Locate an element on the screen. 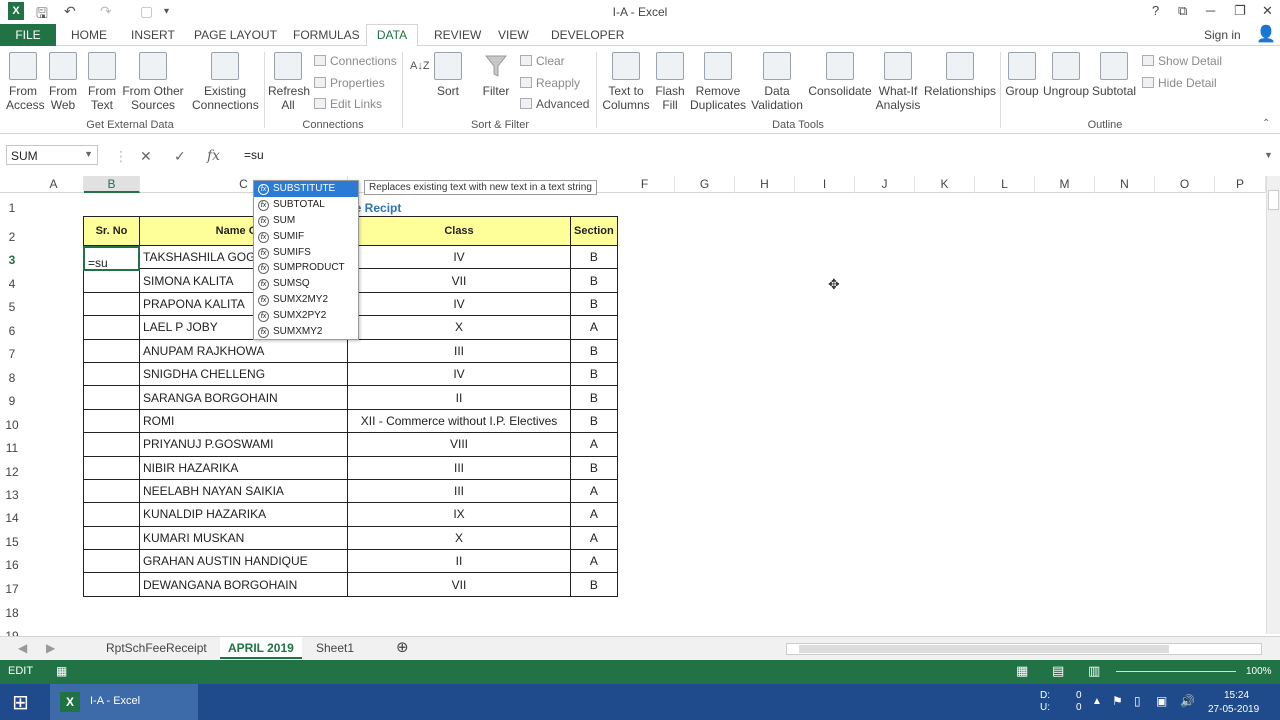  cell-name: KUMARI MUSKAN is located at coordinates (243, 538).